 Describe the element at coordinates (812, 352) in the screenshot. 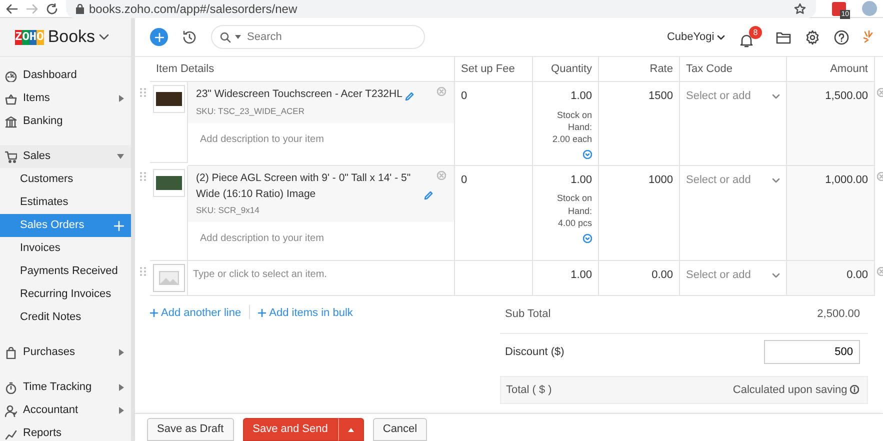

I see `discount-field: 500` at that location.